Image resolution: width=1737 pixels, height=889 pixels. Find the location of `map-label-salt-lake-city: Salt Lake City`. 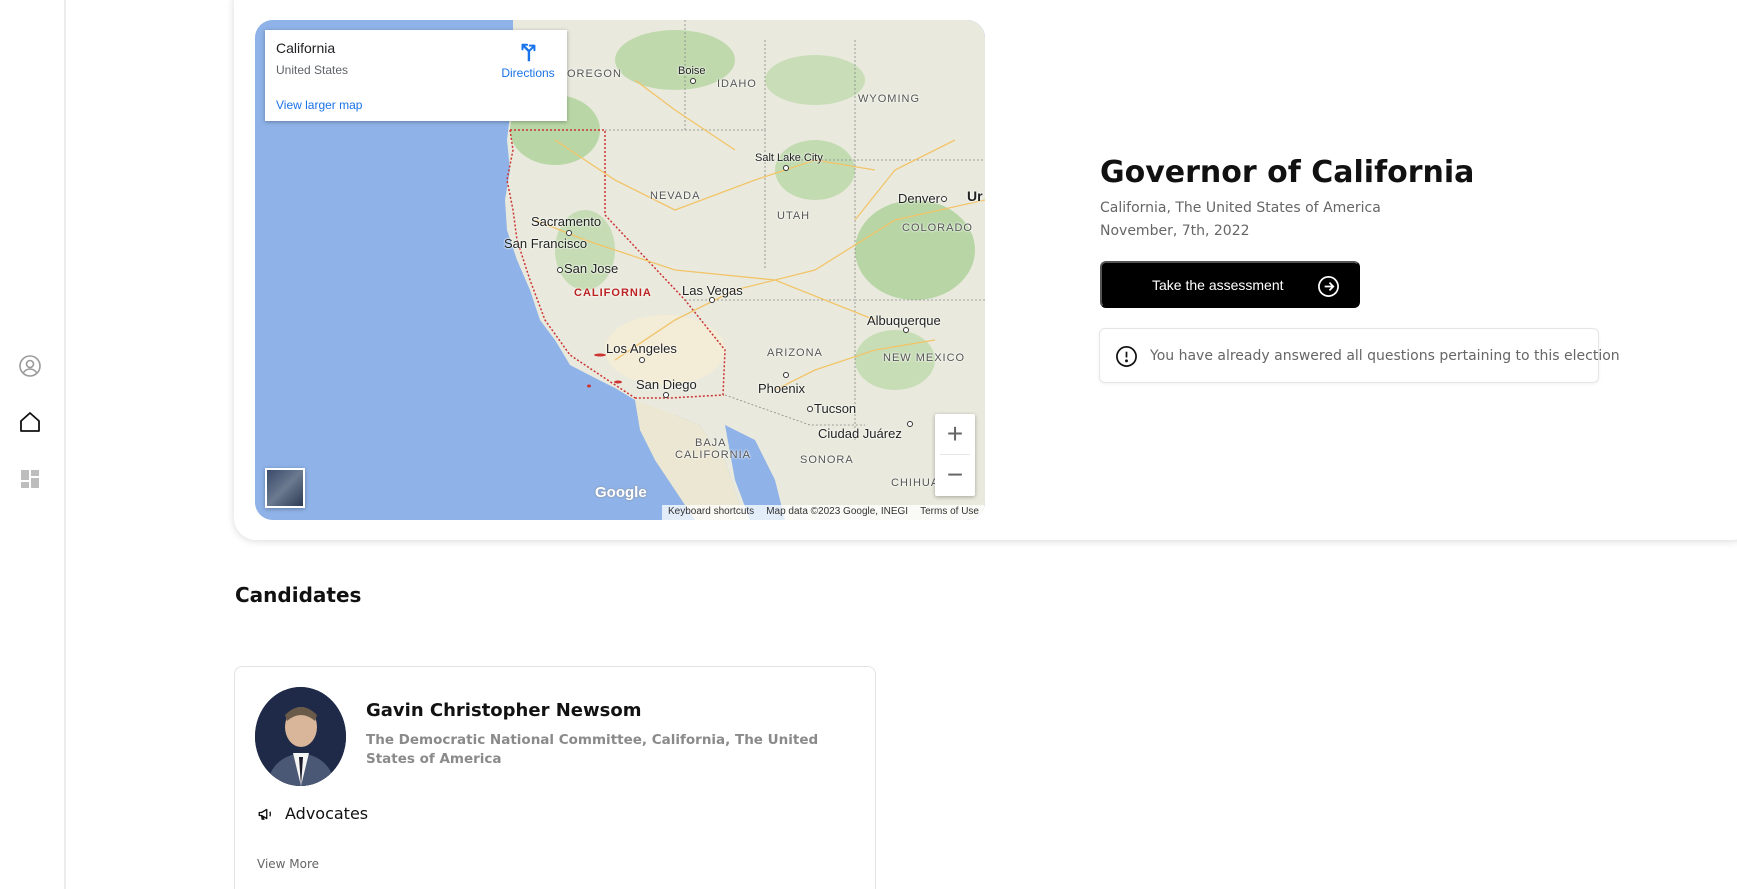

map-label-salt-lake-city: Salt Lake City is located at coordinates (789, 158).